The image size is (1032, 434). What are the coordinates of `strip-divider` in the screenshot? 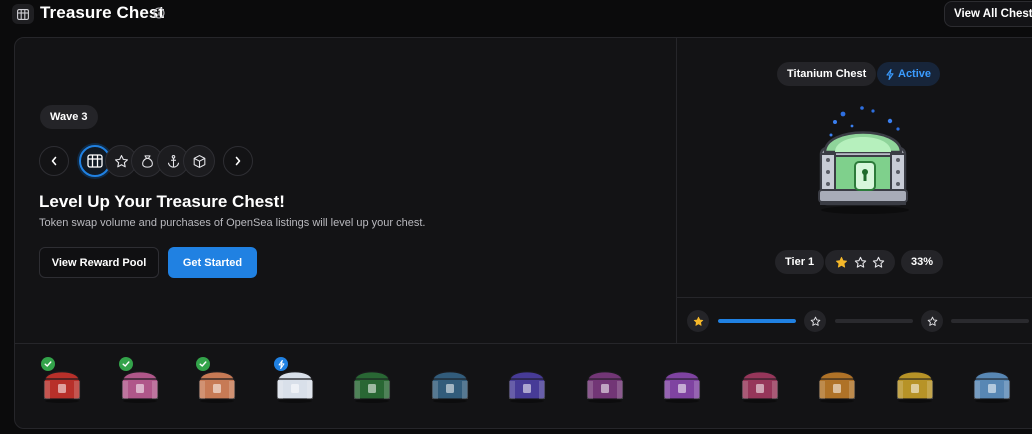 It's located at (523, 343).